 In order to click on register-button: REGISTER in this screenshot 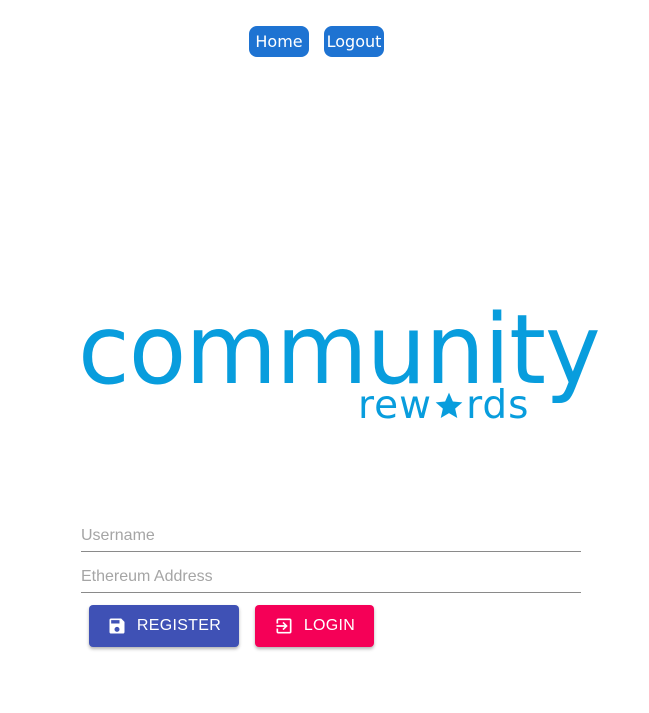, I will do `click(164, 626)`.